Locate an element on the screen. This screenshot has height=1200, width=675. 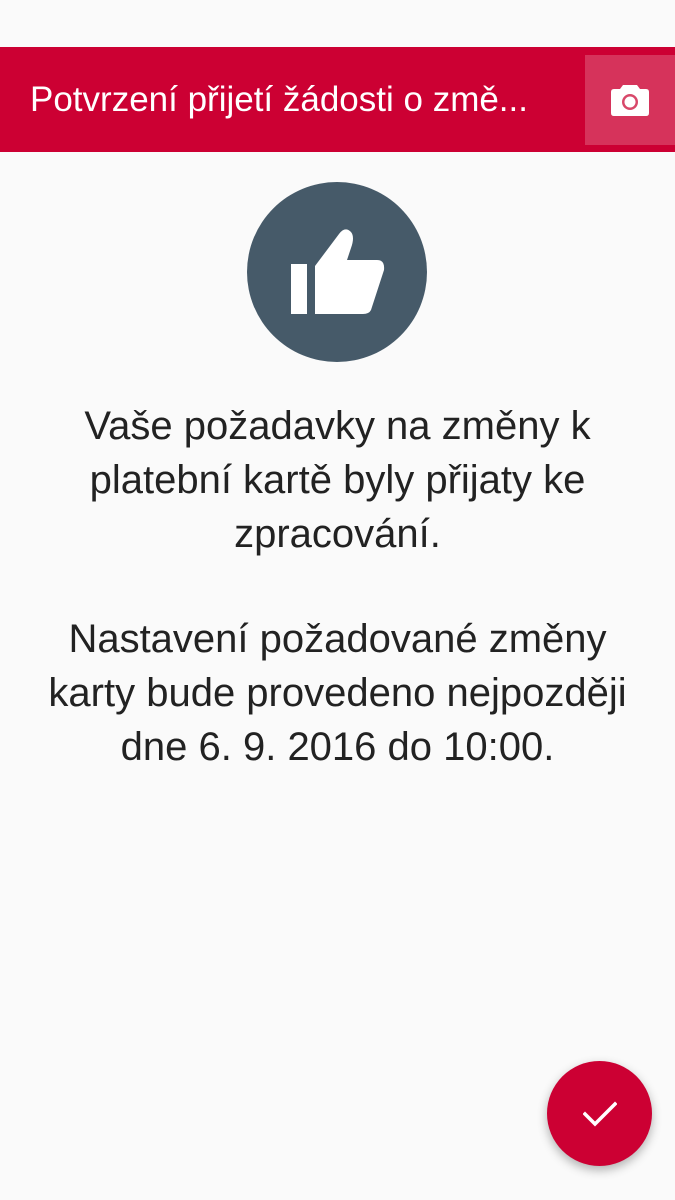
success-badge is located at coordinates (337, 272).